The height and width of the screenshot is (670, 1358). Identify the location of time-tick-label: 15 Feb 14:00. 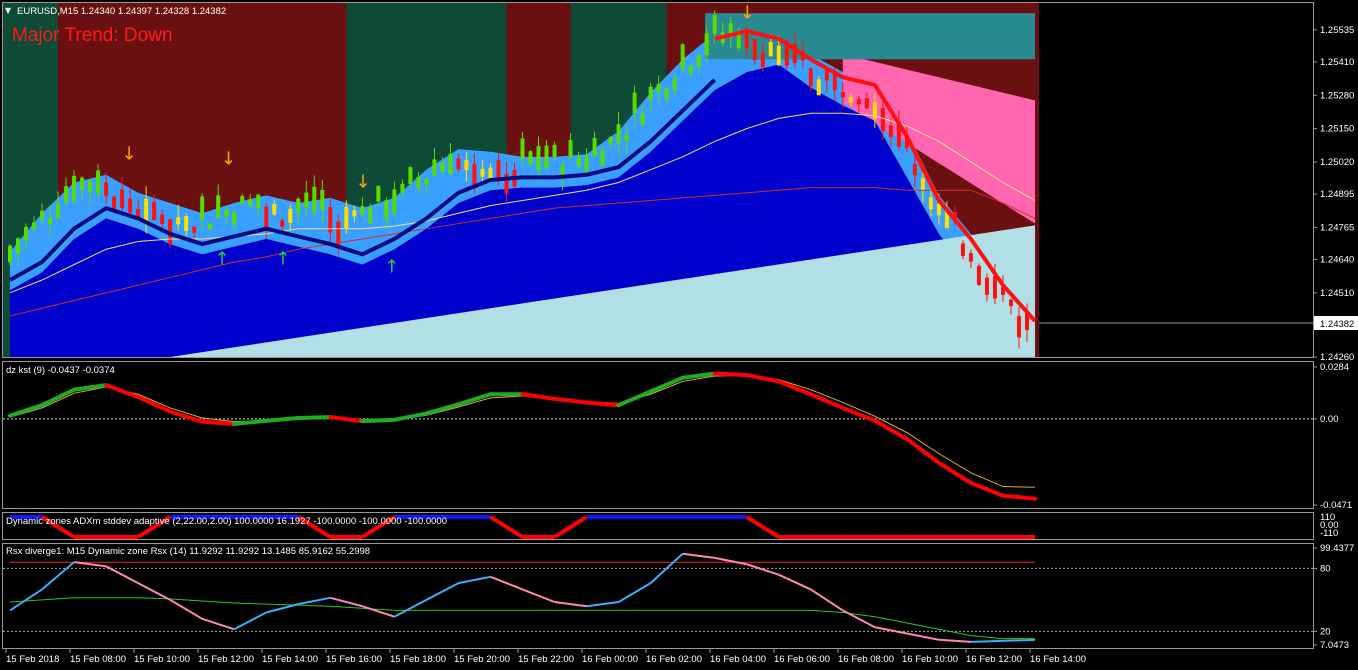
(290, 659).